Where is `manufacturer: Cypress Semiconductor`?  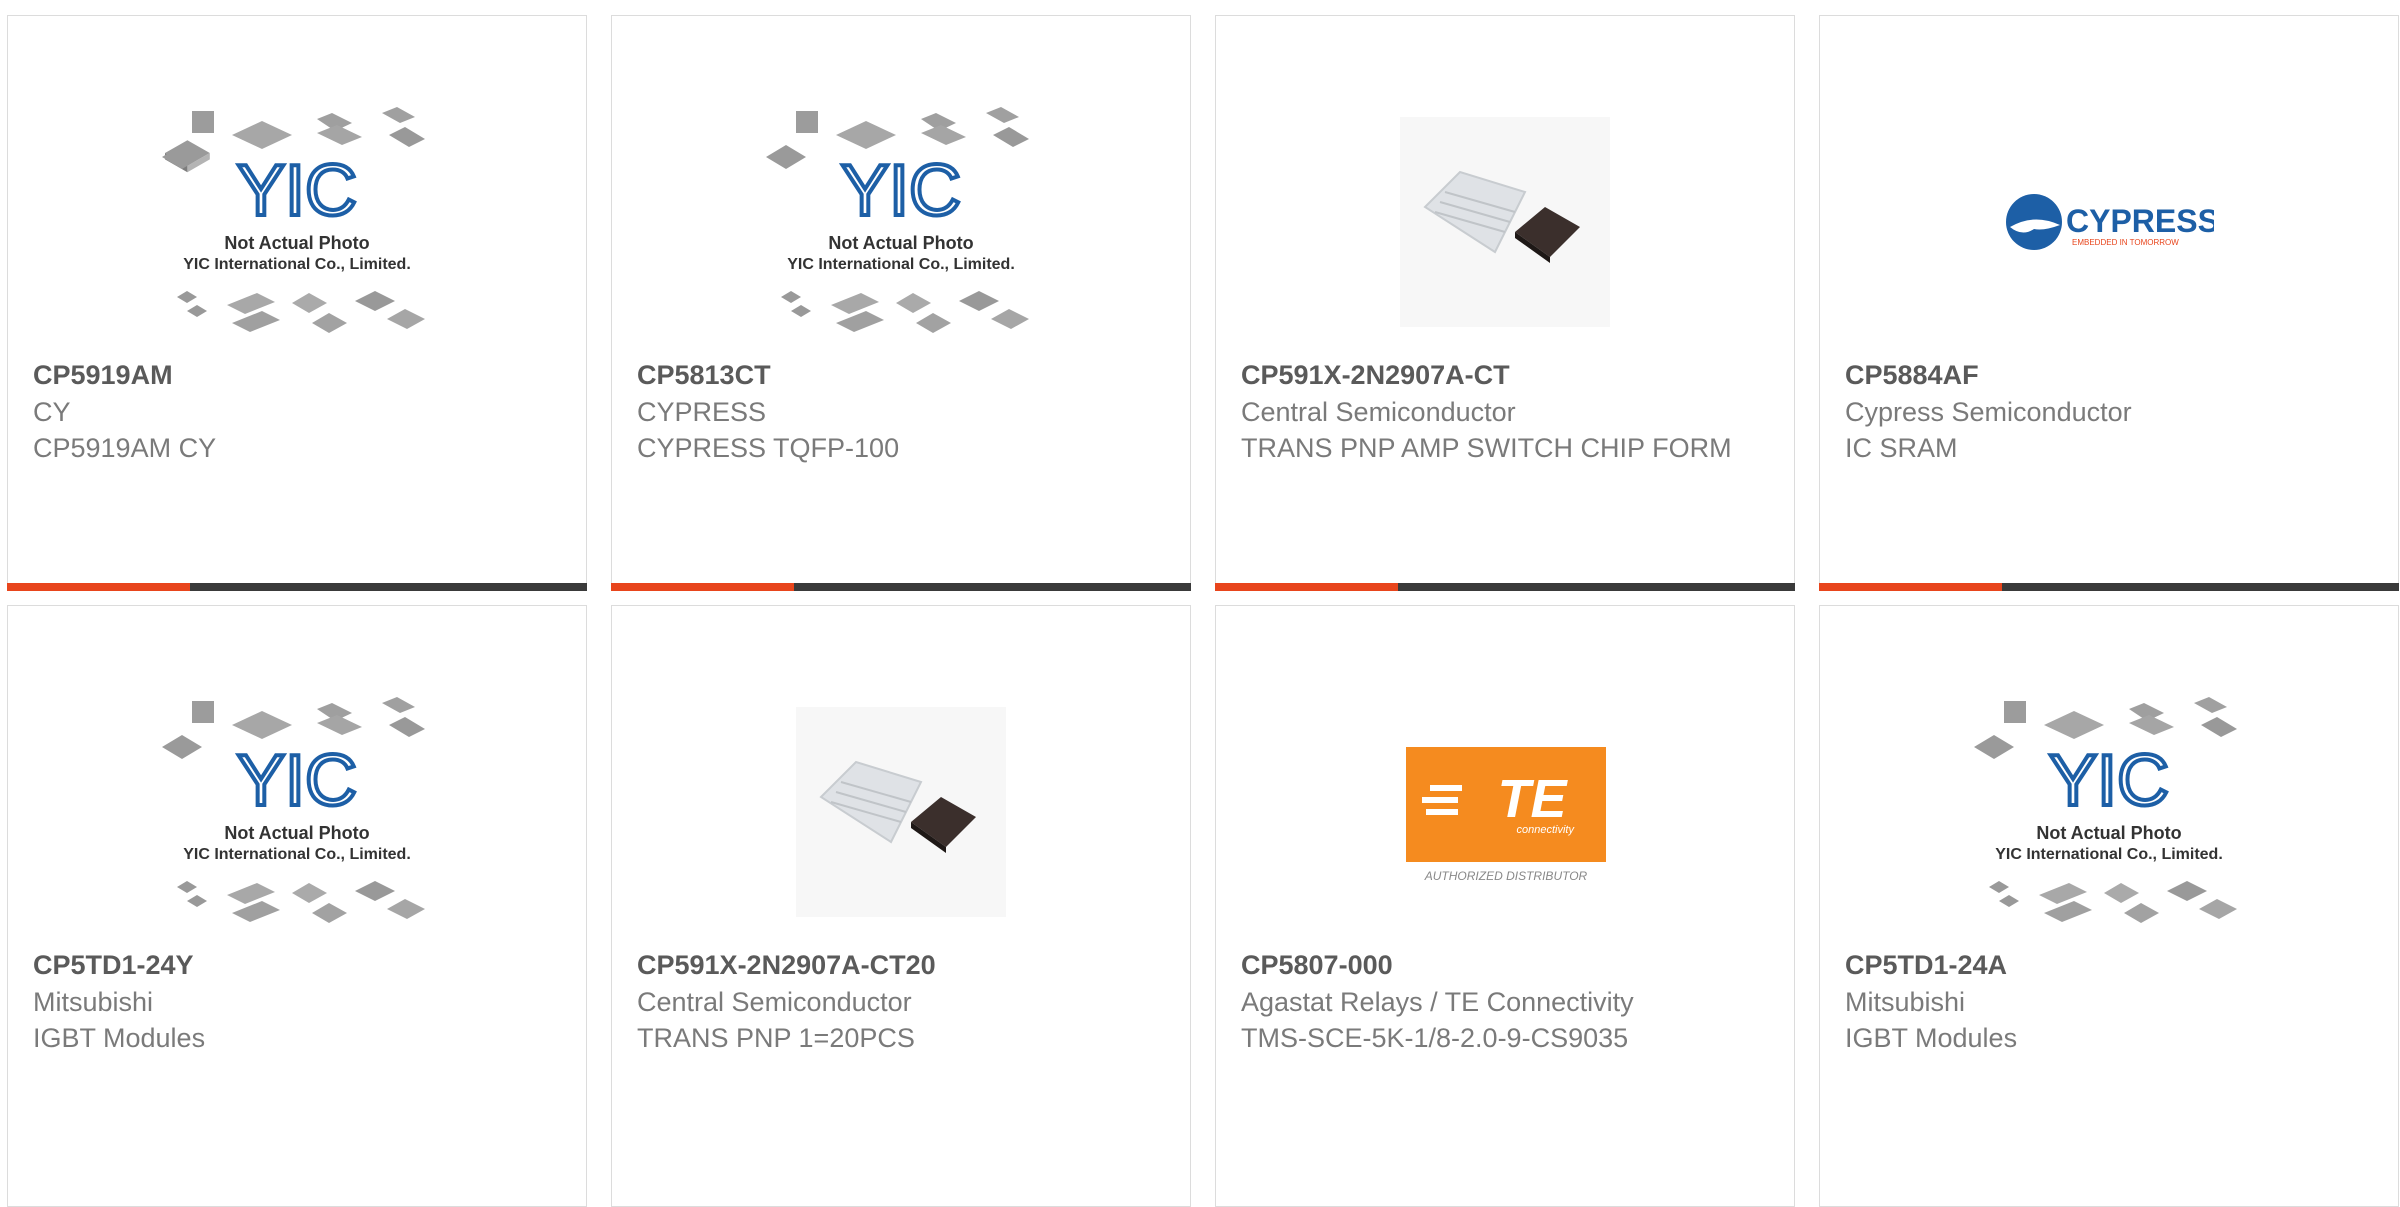
manufacturer: Cypress Semiconductor is located at coordinates (1988, 412).